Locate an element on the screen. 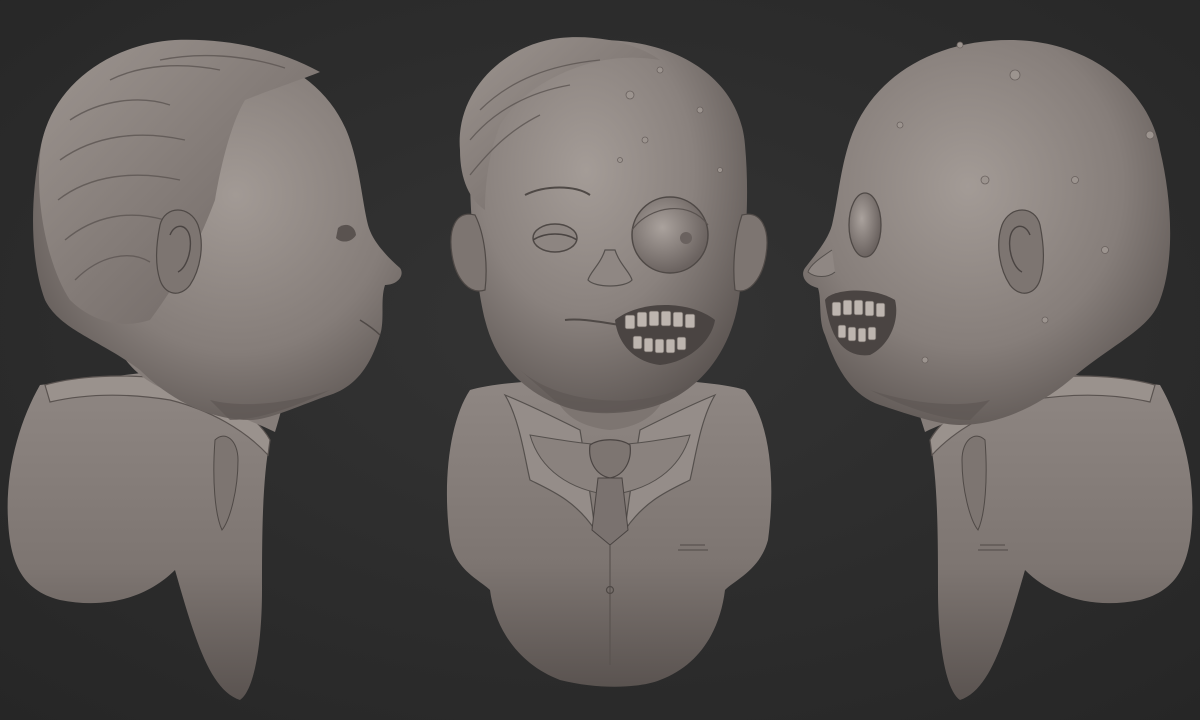 The height and width of the screenshot is (720, 1200). front-left-eye is located at coordinates (555, 238).